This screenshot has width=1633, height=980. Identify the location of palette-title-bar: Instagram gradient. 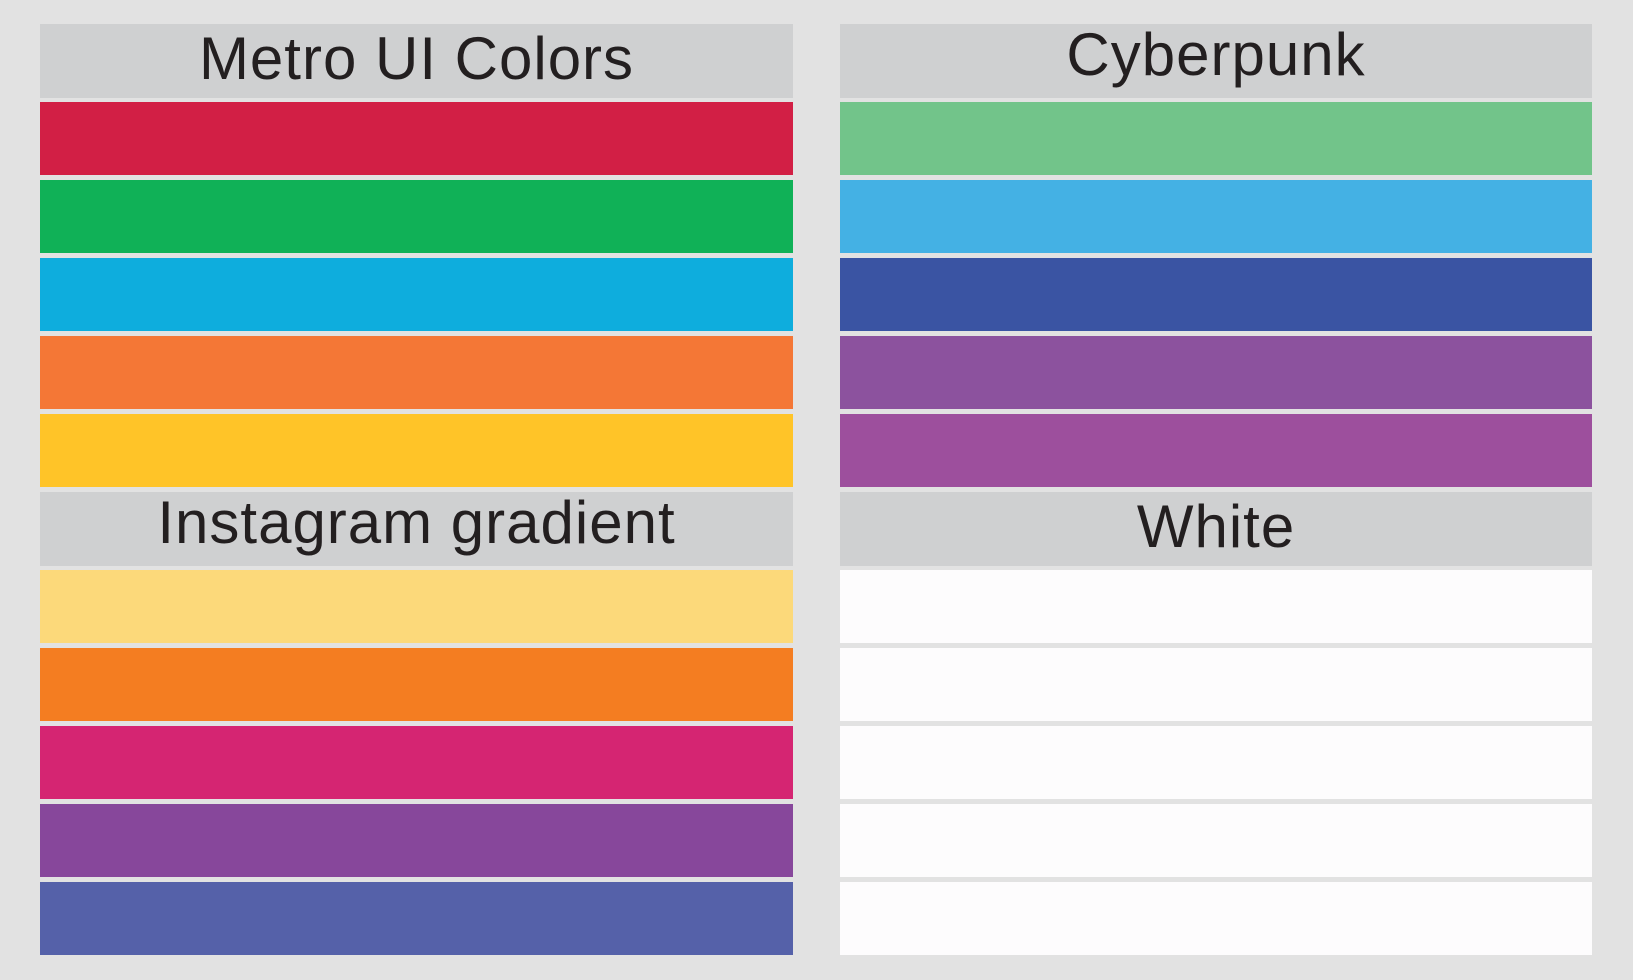
(416, 529).